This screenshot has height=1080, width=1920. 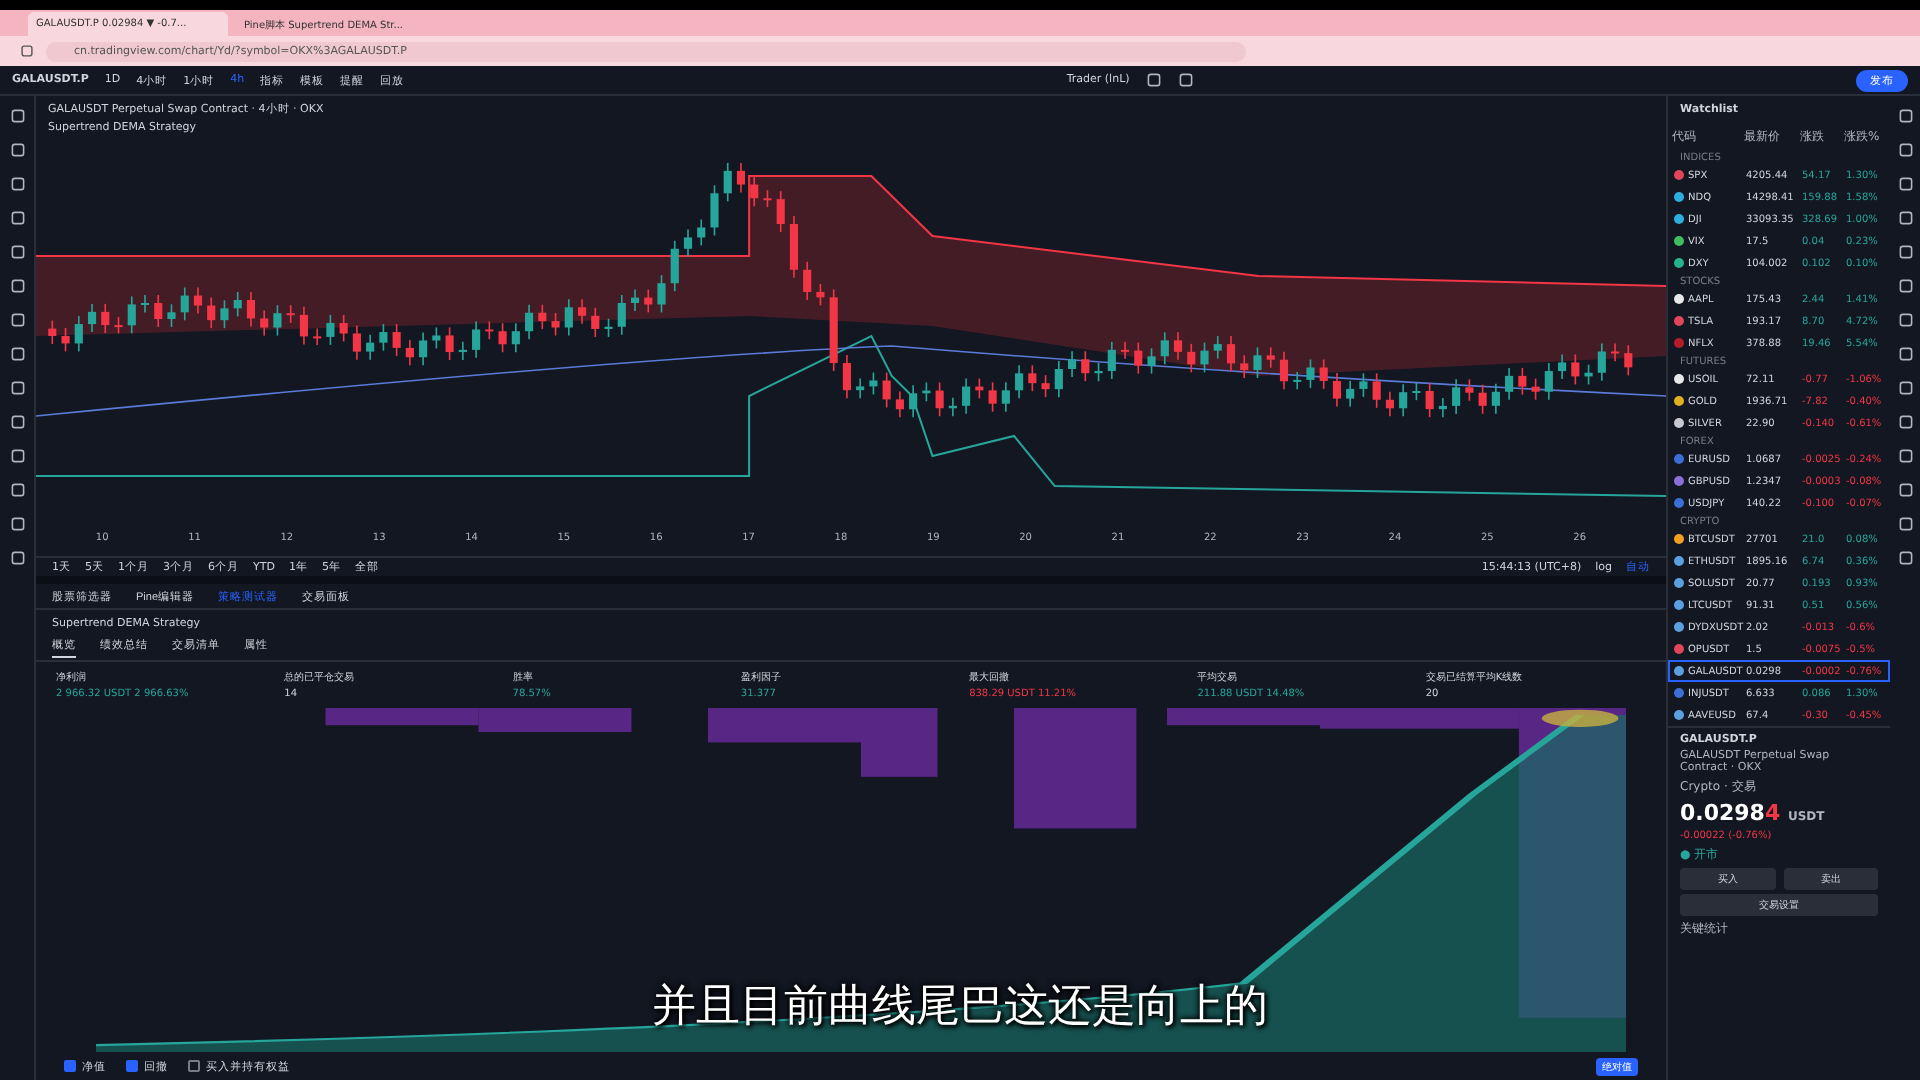 What do you see at coordinates (1580, 718) in the screenshot?
I see `cursor-dot` at bounding box center [1580, 718].